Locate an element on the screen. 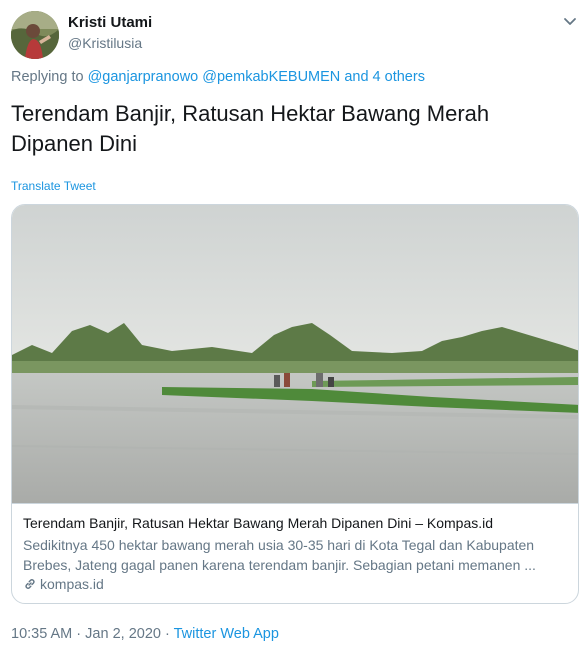 This screenshot has height=647, width=587. link-icon is located at coordinates (30, 584).